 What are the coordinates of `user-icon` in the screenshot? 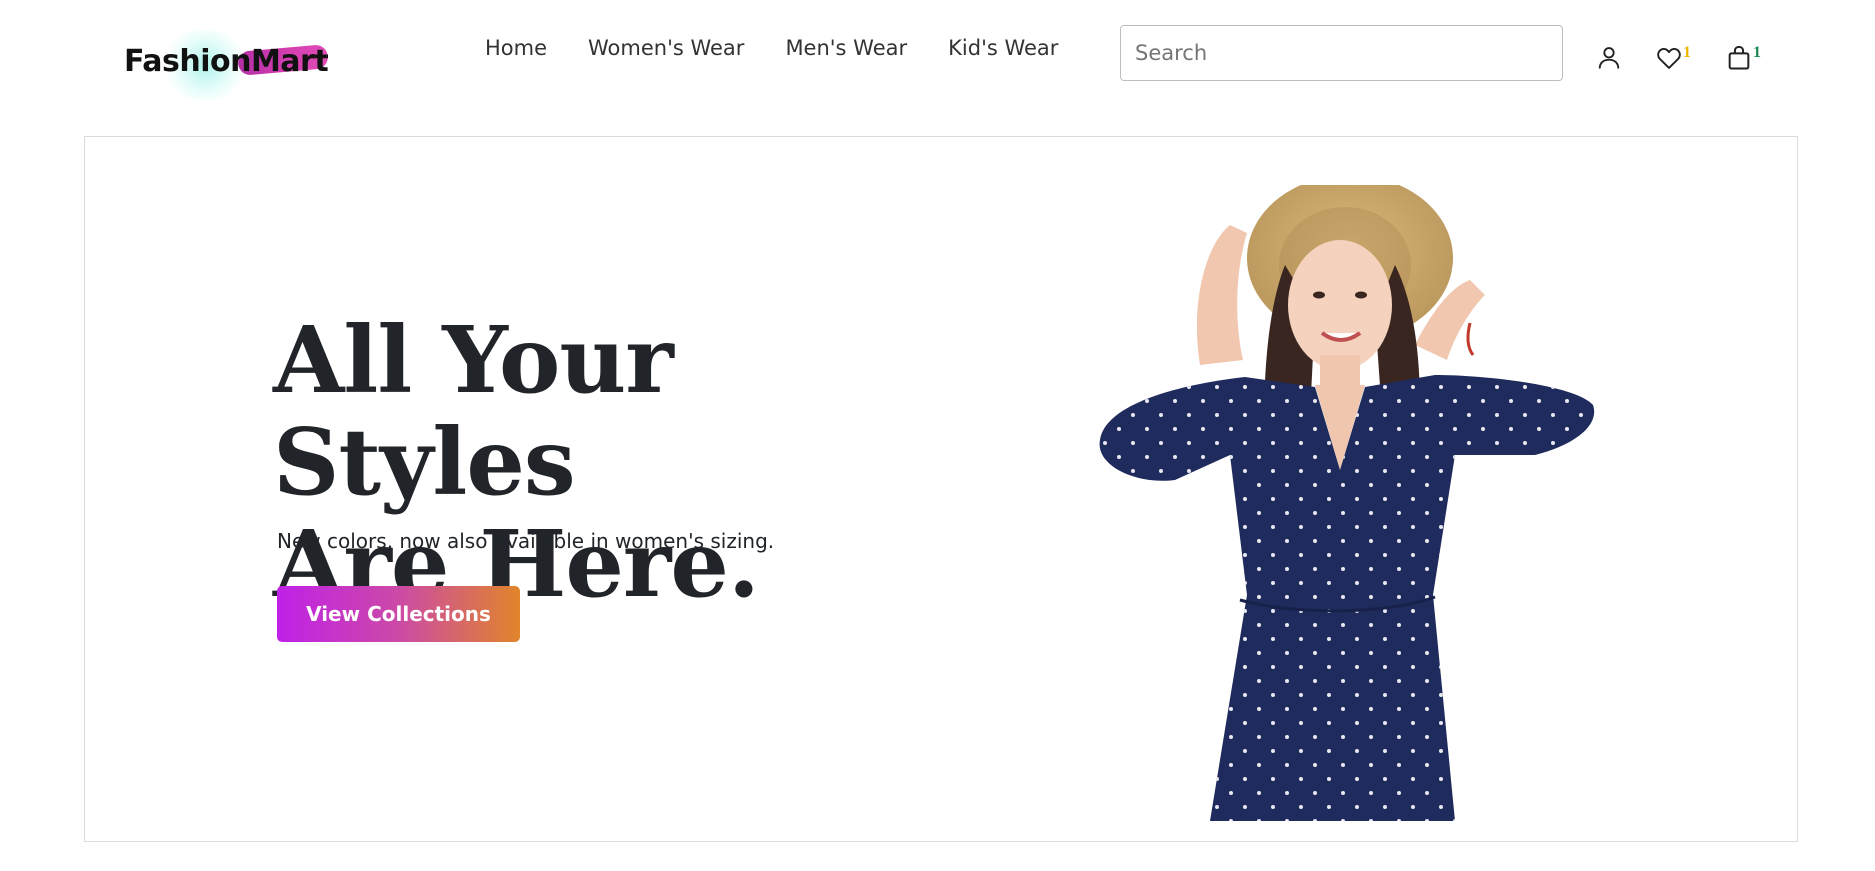 It's located at (1609, 58).